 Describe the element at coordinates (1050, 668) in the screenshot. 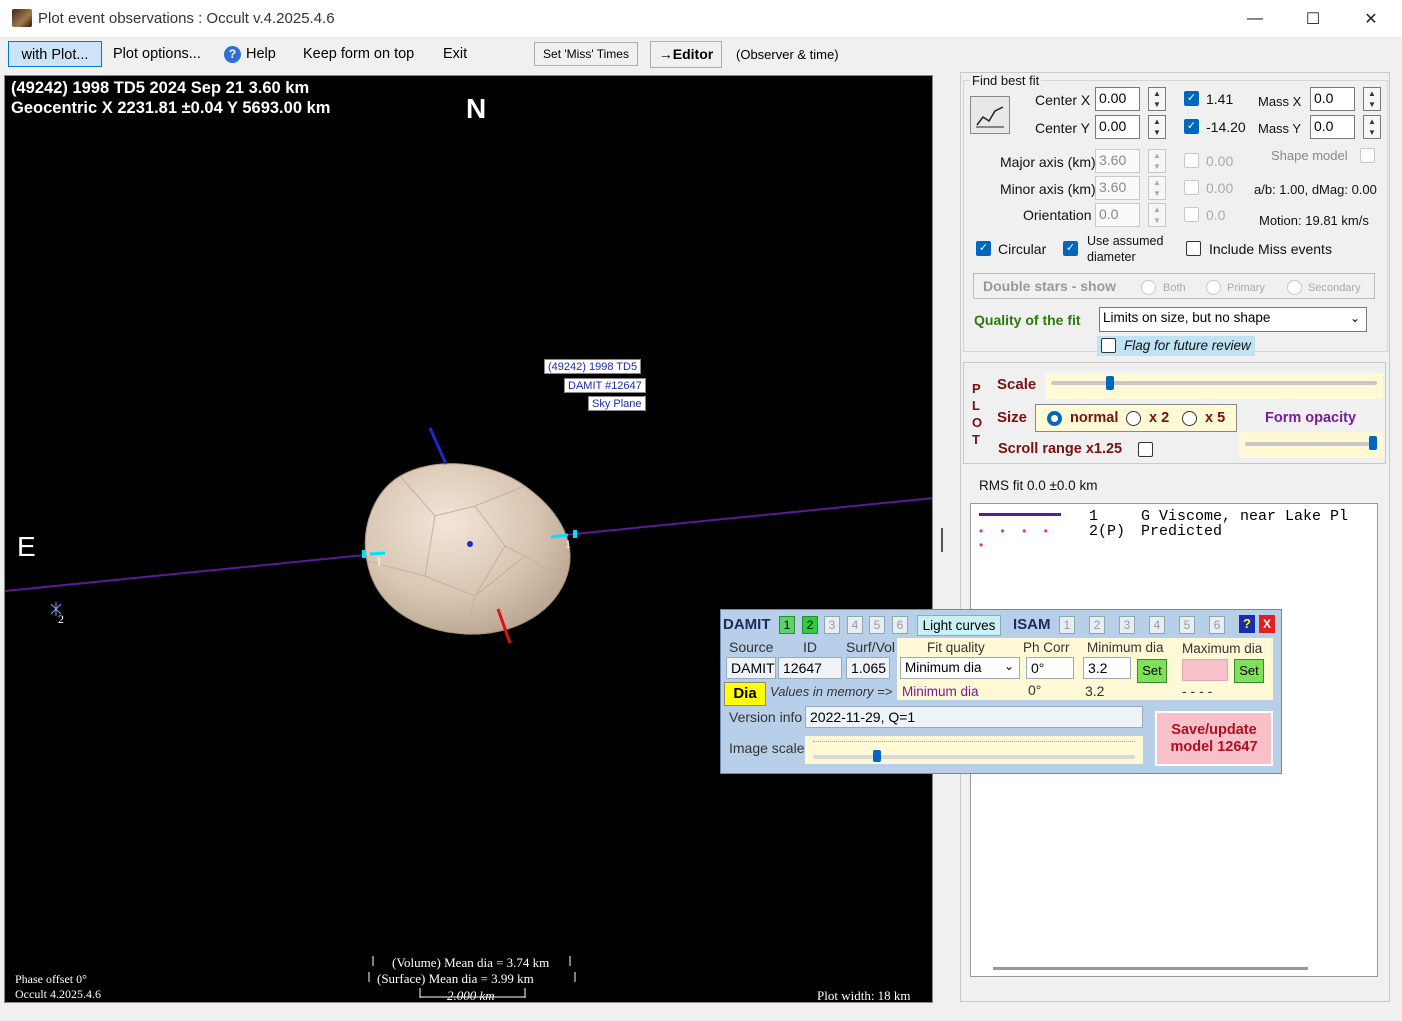

I see `ph-corr-field: 0°` at that location.